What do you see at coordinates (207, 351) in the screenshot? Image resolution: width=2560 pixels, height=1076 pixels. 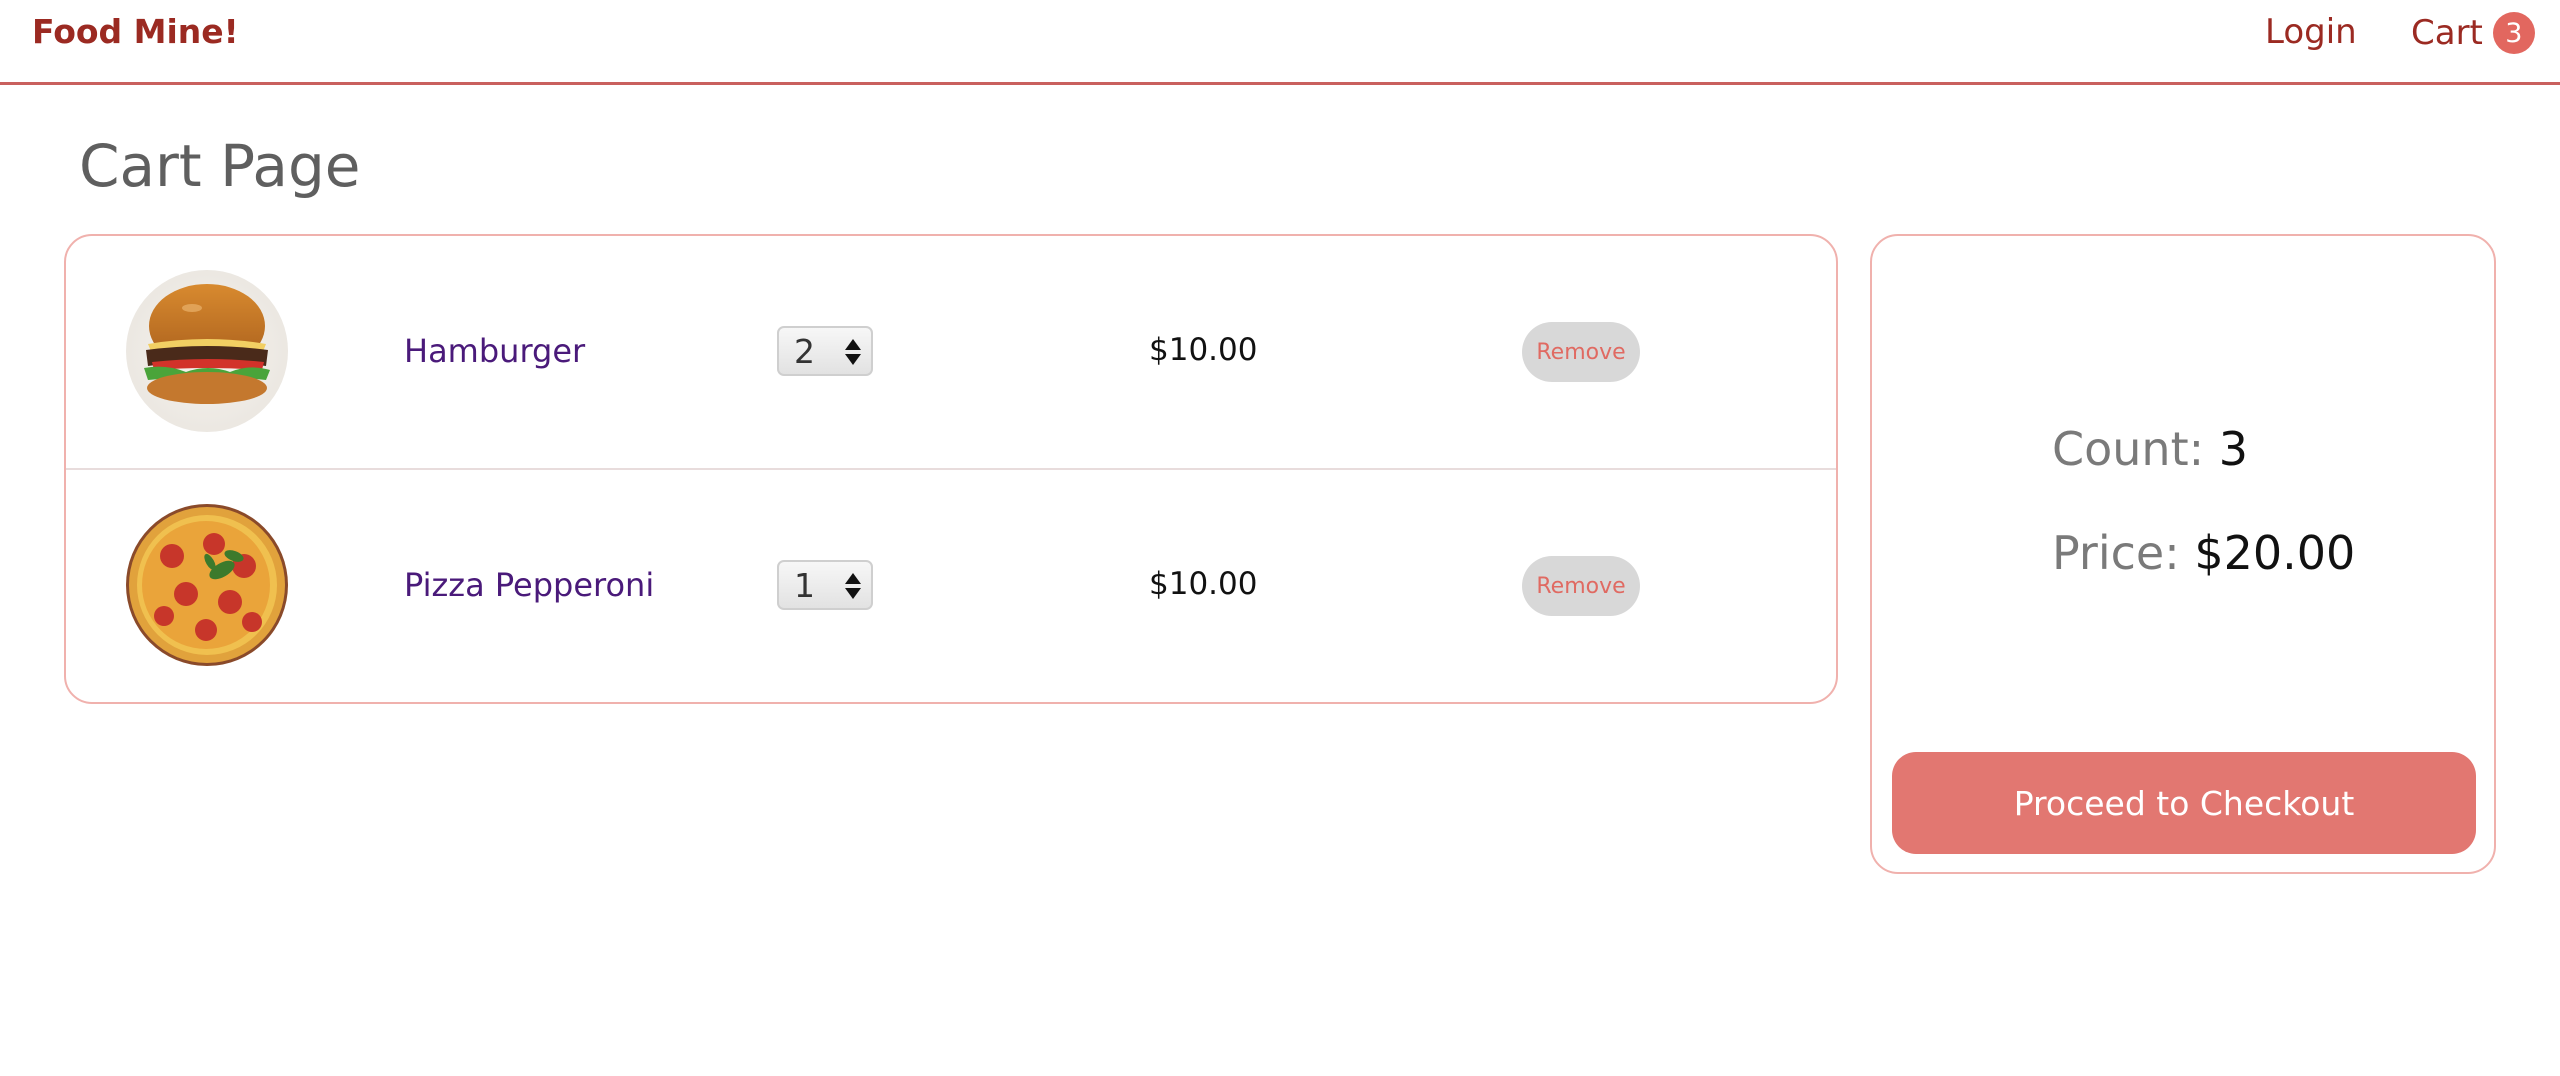 I see `hamburger-image` at bounding box center [207, 351].